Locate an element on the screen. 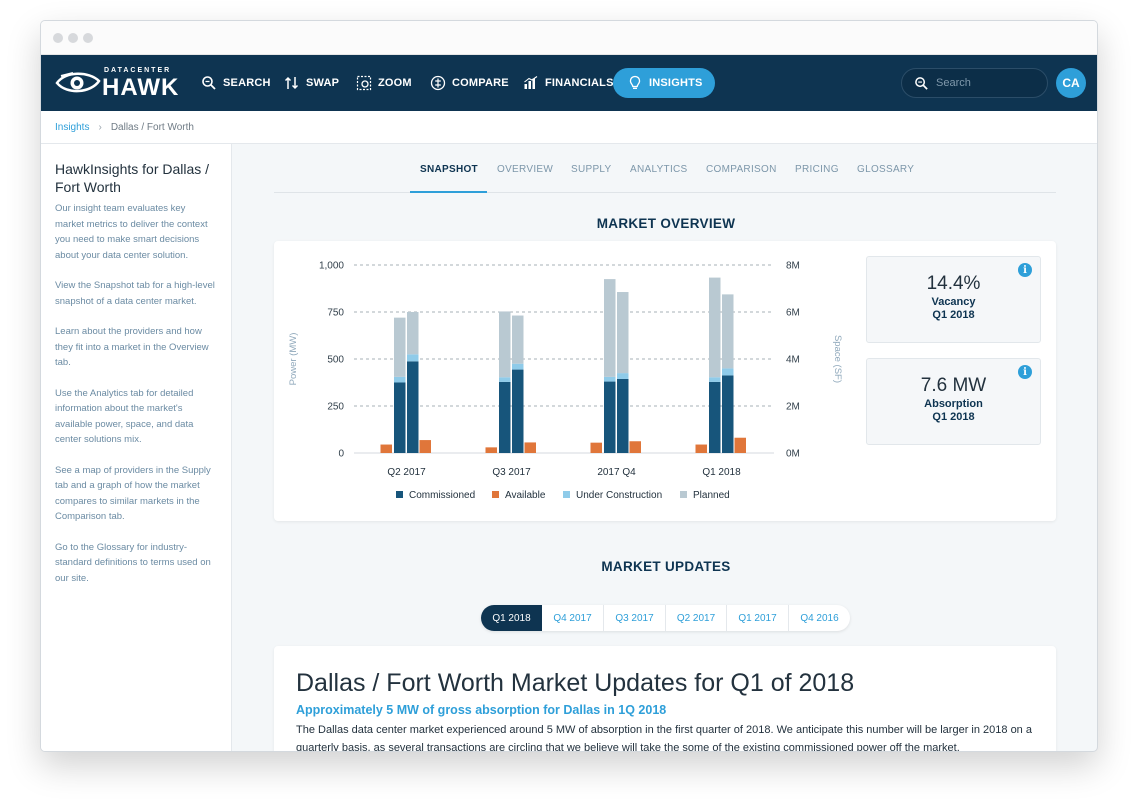 The width and height of the screenshot is (1138, 812). hawk-eye-icon is located at coordinates (78, 82).